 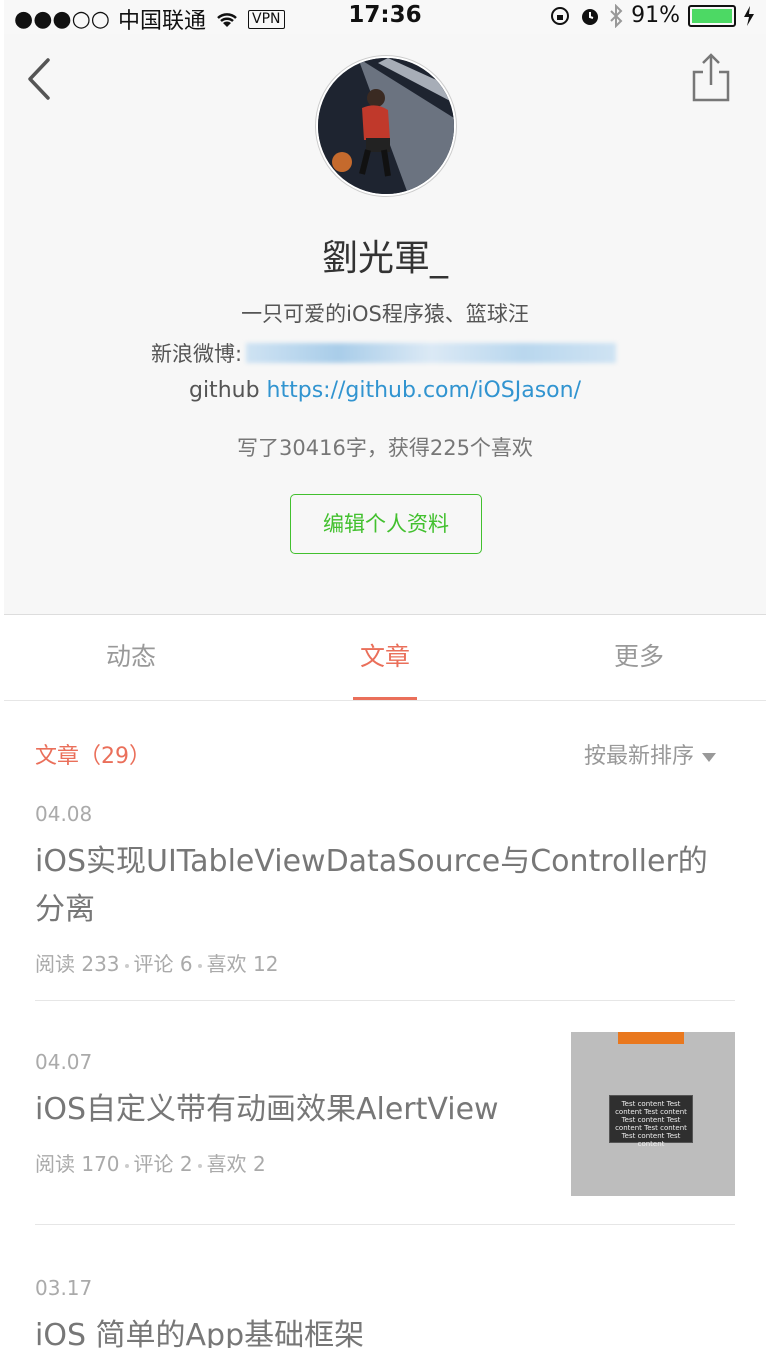 I want to click on edit-profile-button: 编辑个人资料, so click(x=386, y=524).